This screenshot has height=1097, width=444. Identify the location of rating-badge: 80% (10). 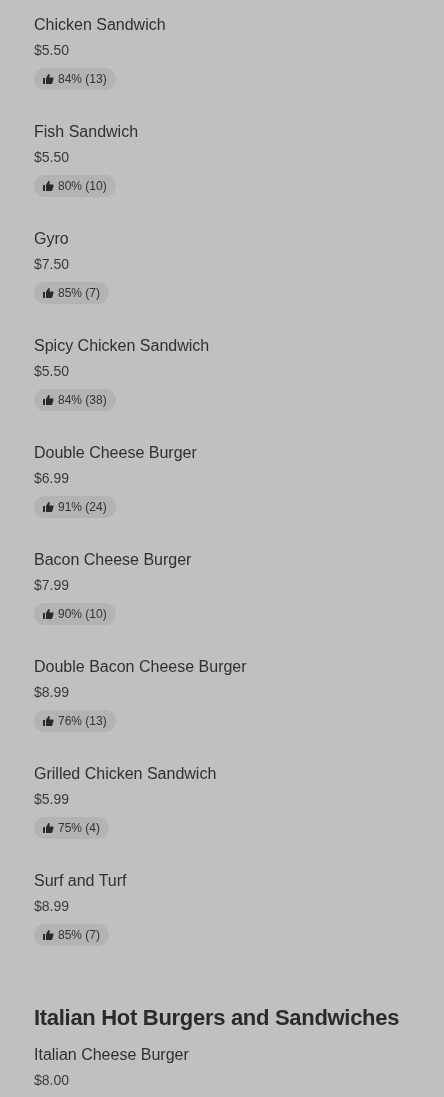
(75, 186).